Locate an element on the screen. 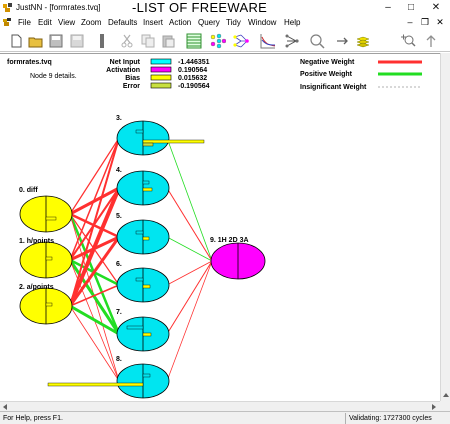  separator-bar-icon is located at coordinates (102, 41).